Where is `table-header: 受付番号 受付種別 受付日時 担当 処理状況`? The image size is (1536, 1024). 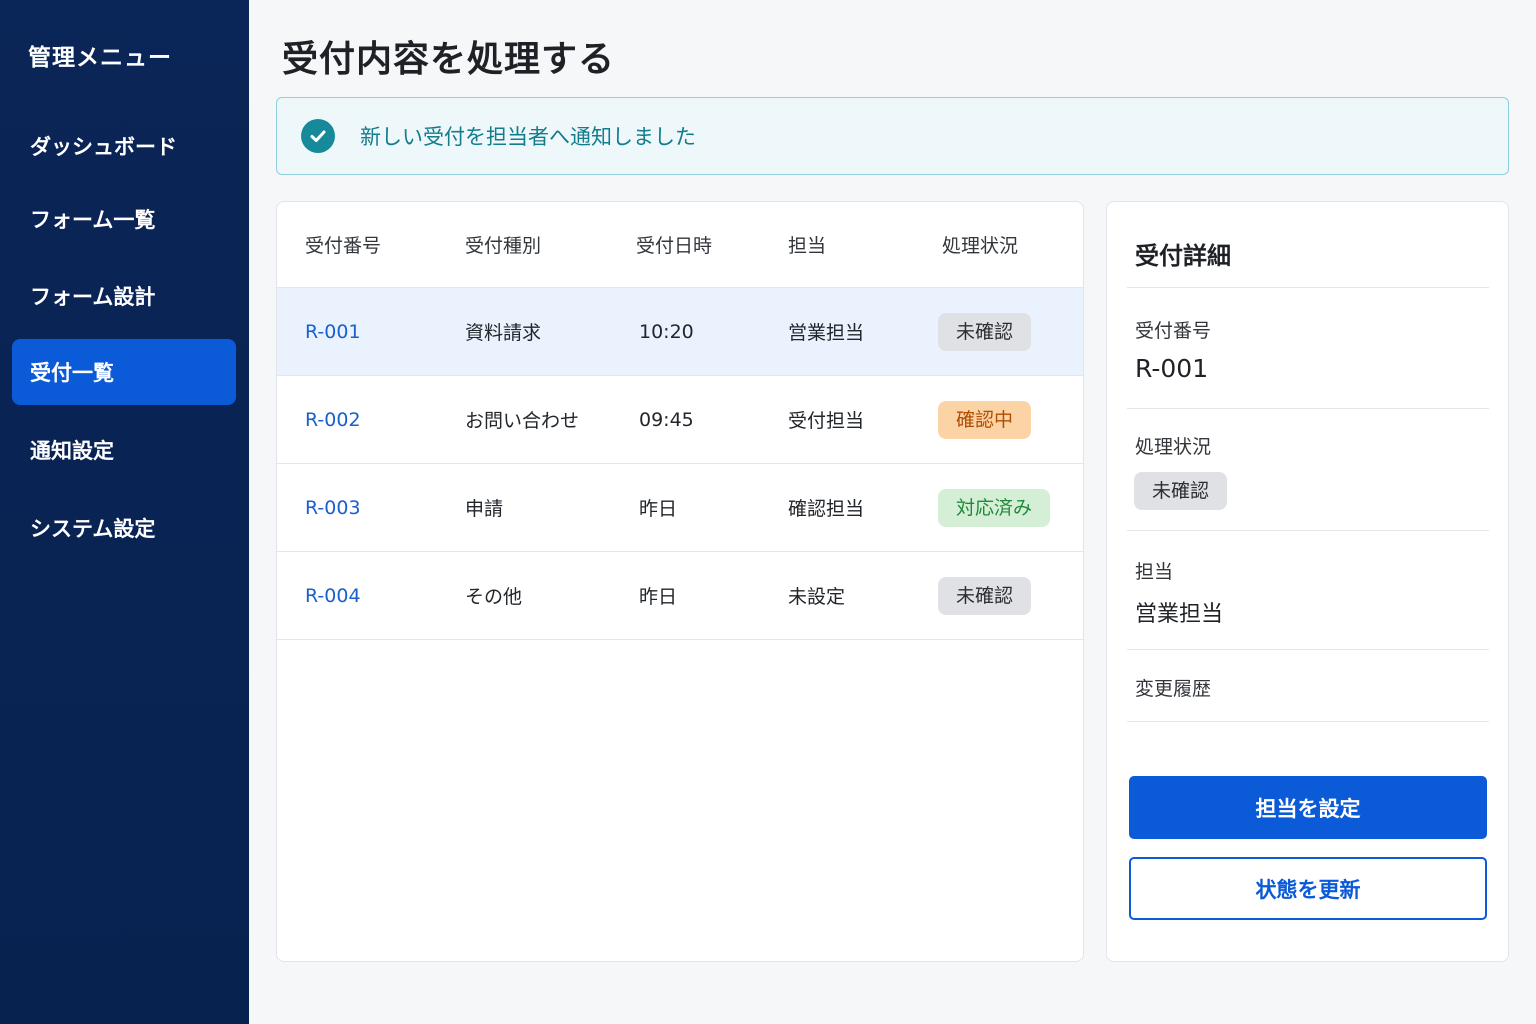 table-header: 受付番号 受付種別 受付日時 担当 処理状況 is located at coordinates (680, 245).